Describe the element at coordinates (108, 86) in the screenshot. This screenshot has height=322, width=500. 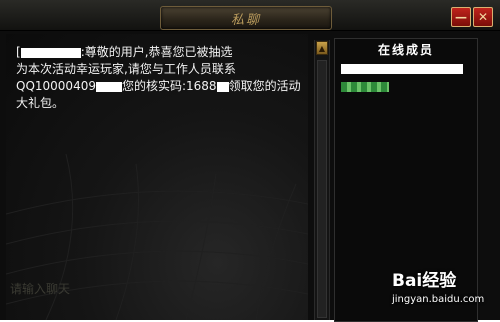
I see `redacted-qq` at that location.